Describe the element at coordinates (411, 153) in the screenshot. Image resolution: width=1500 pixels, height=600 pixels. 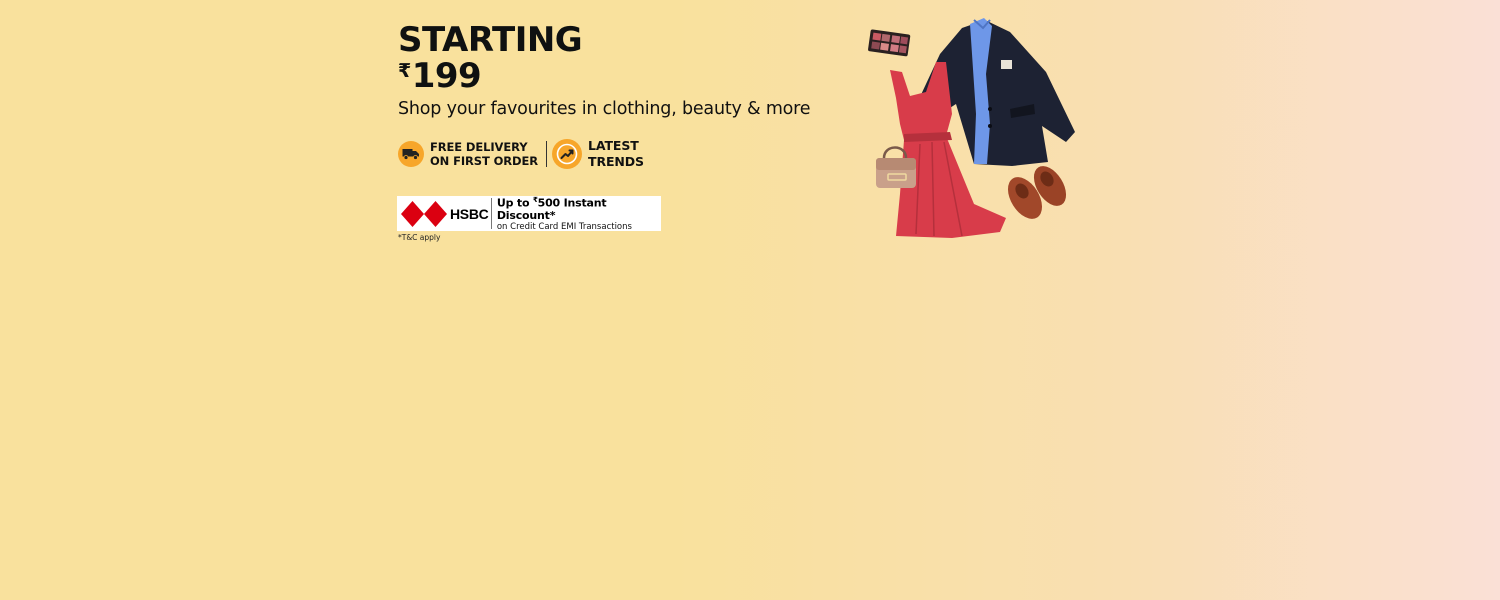
I see `delivery-truck-icon` at that location.